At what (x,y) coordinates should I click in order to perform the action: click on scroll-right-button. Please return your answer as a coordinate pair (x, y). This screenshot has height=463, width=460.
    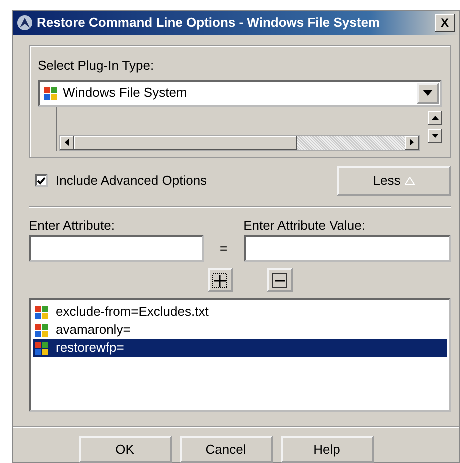
    Looking at the image, I should click on (412, 143).